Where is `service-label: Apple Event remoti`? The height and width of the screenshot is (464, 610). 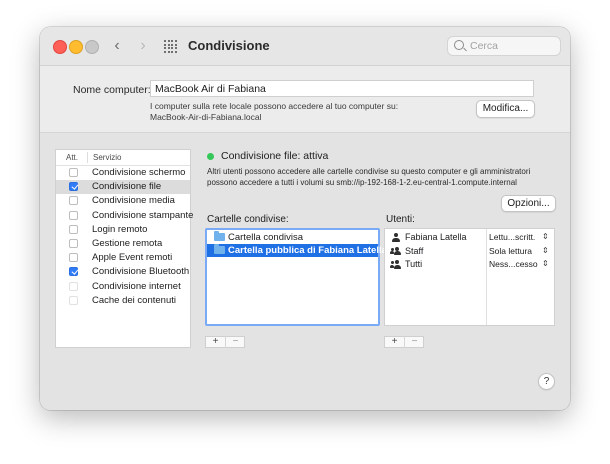 service-label: Apple Event remoti is located at coordinates (132, 258).